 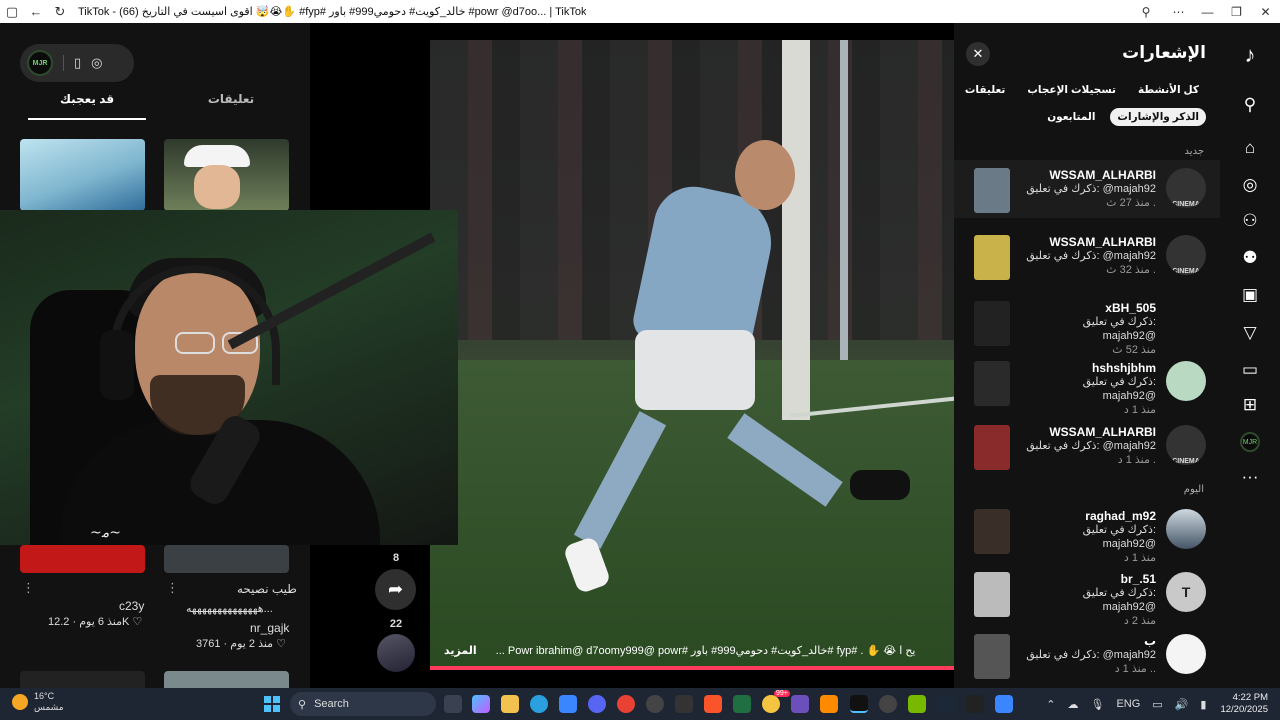 I want to click on tab-liked: قد يعجبك, so click(x=87, y=106).